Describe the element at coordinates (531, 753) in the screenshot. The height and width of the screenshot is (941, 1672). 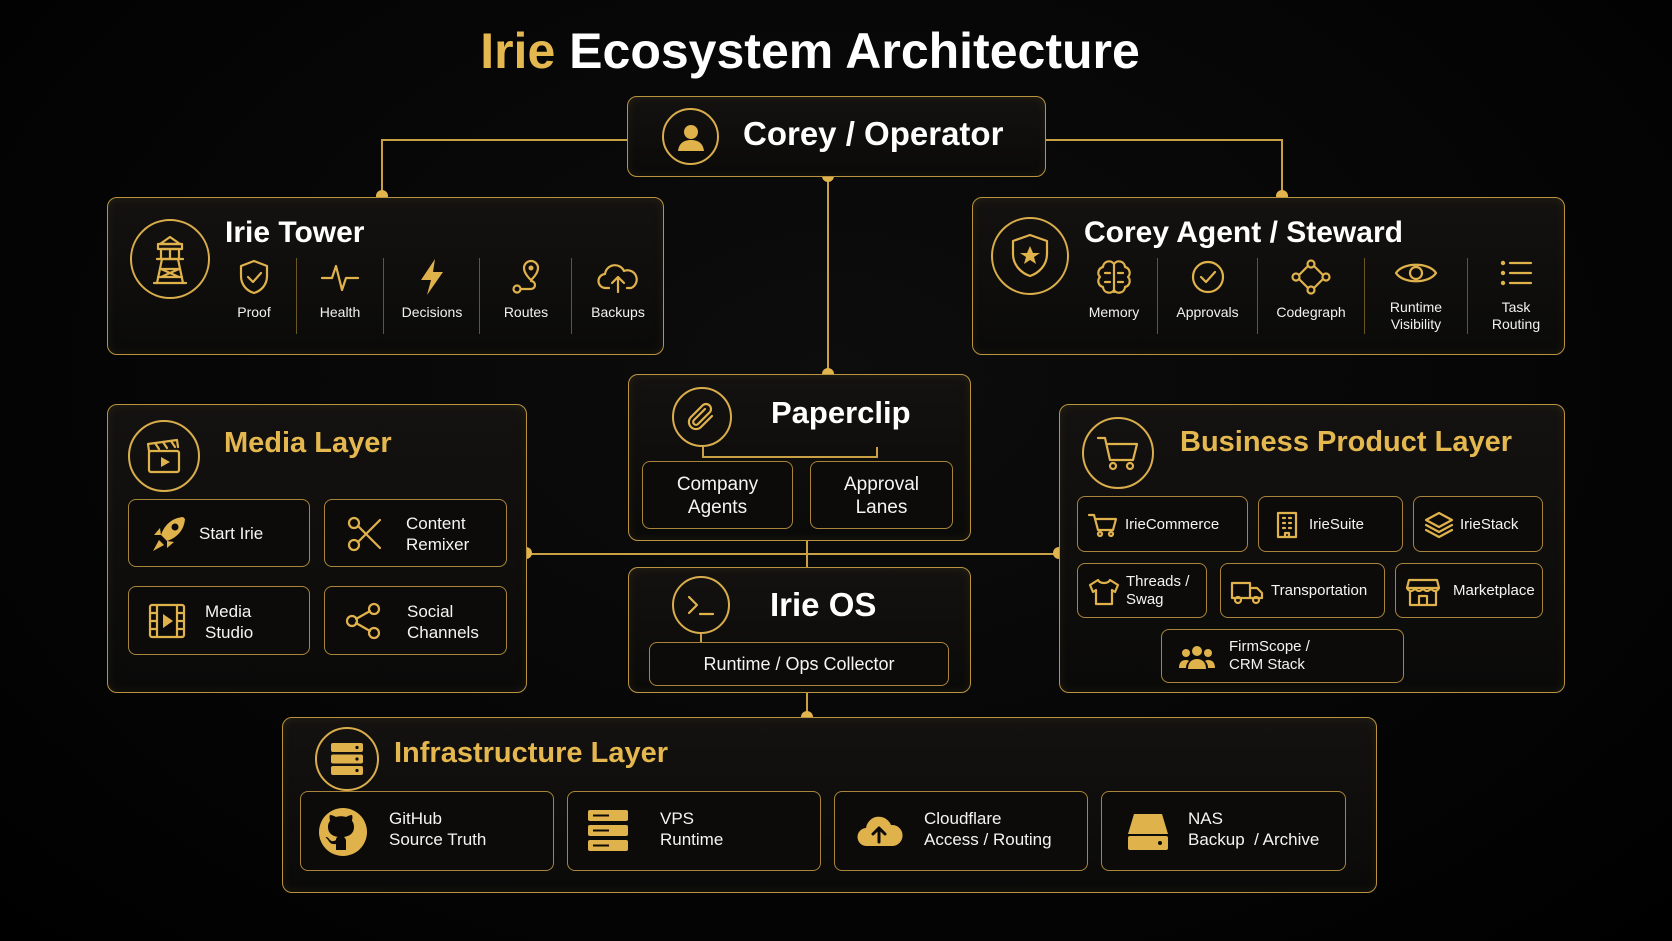
I see `infra-title: Infrastructure Layer` at that location.